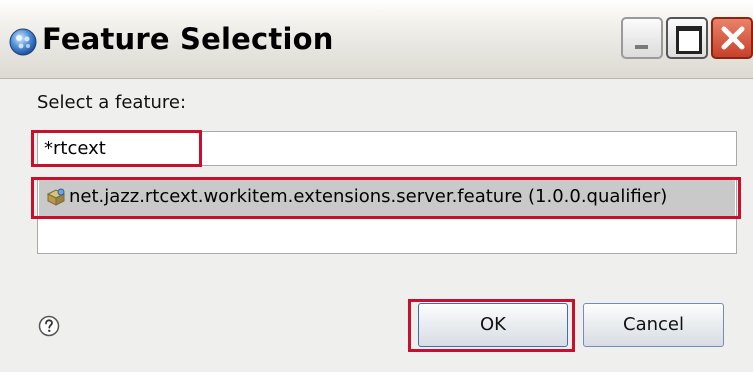 This screenshot has width=753, height=372. What do you see at coordinates (491, 325) in the screenshot?
I see `ok-highlight-box` at bounding box center [491, 325].